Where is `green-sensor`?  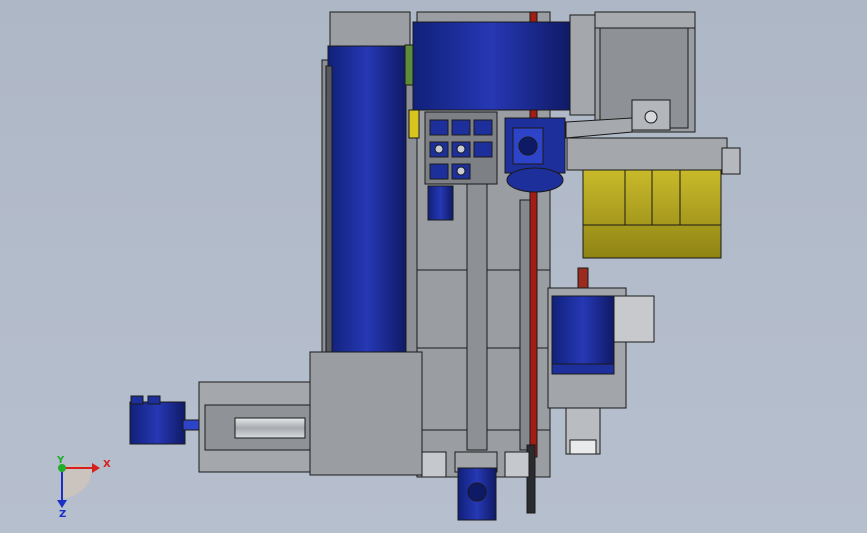 green-sensor is located at coordinates (409, 65).